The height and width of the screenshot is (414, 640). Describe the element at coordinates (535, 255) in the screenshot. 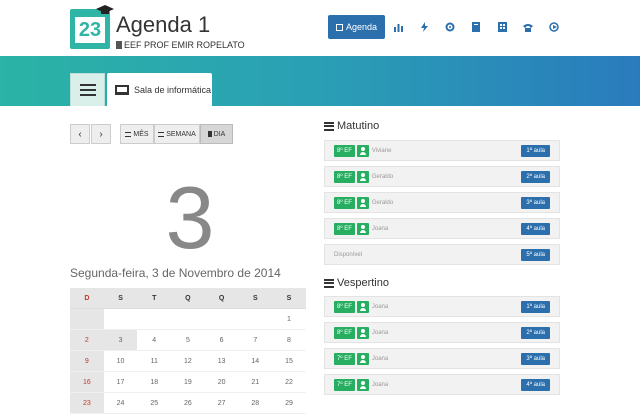

I see `period-badge: 5ª aula` at that location.